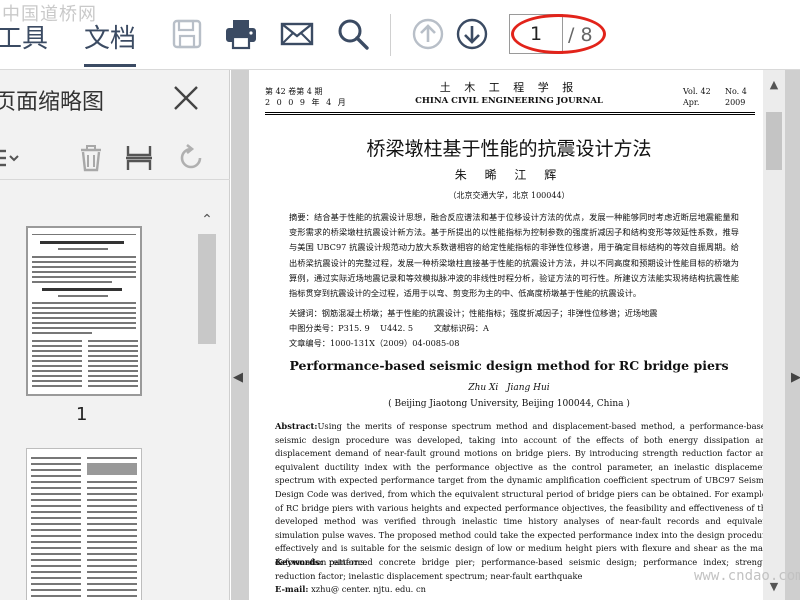  I want to click on email-en: E-mail: xzhu@ center. njtu. edu. cn, so click(522, 590).